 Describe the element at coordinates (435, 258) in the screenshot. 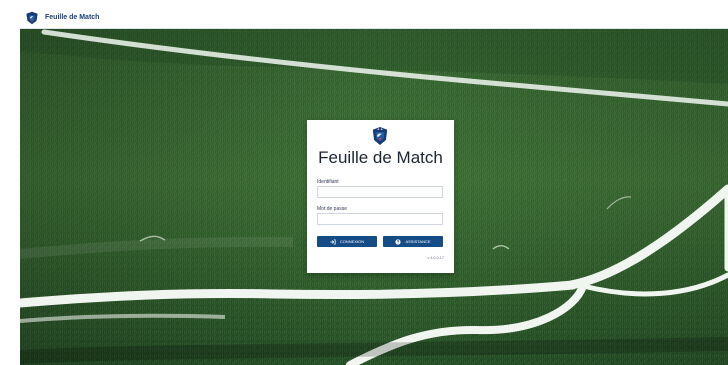

I see `version-text: v 4.0.0.17` at that location.